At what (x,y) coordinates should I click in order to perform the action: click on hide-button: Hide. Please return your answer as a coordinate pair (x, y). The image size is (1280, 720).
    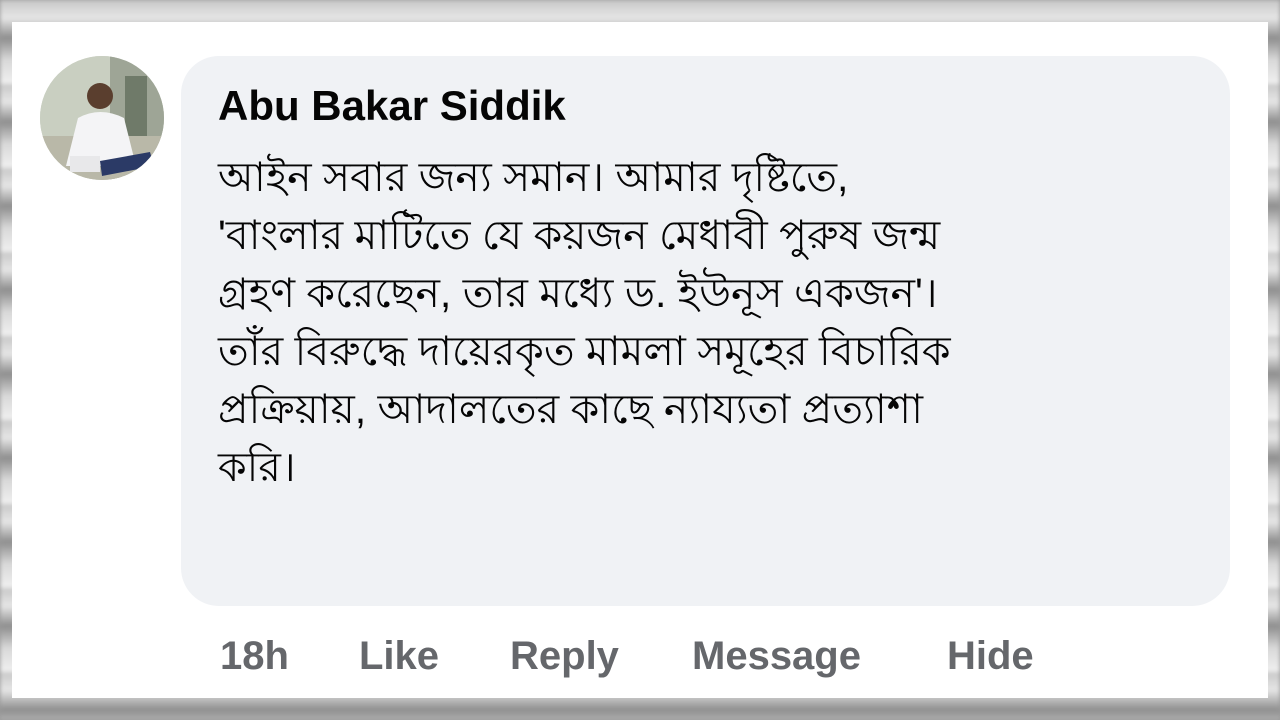
    Looking at the image, I should click on (990, 656).